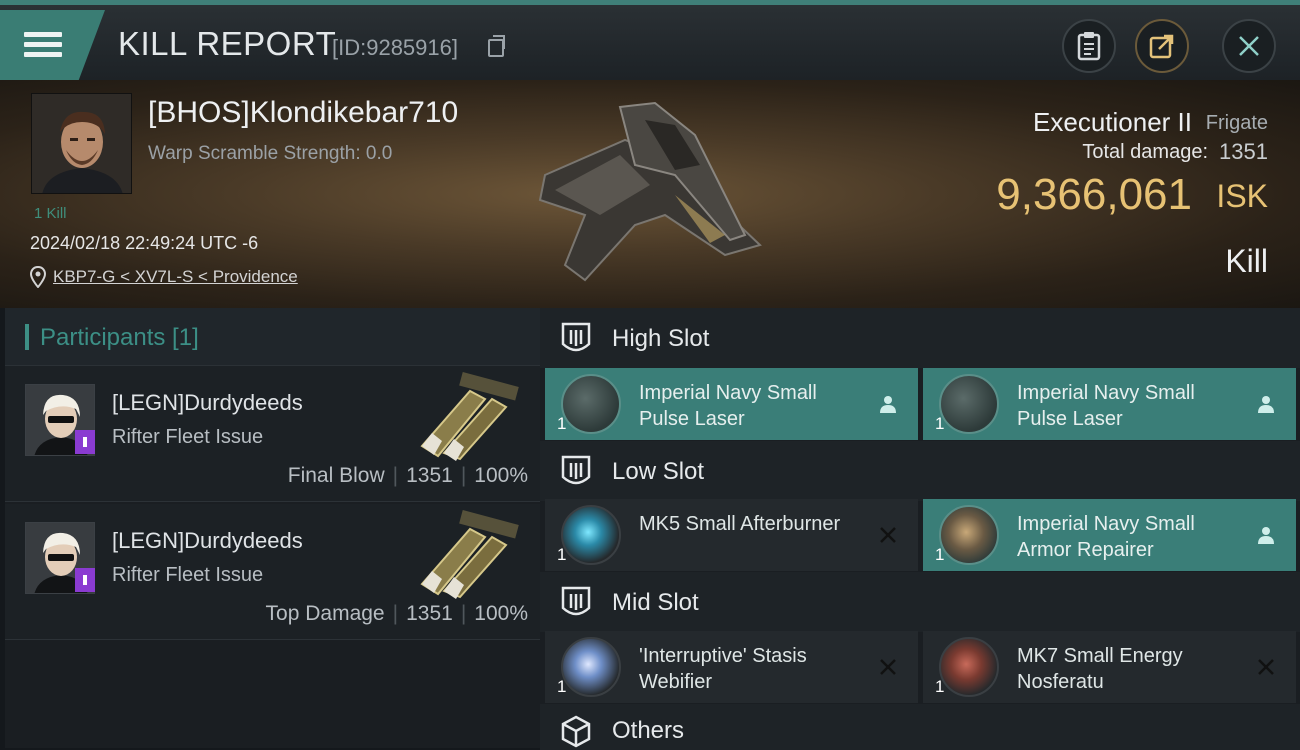  What do you see at coordinates (920, 727) in the screenshot?
I see `others-header: Others` at bounding box center [920, 727].